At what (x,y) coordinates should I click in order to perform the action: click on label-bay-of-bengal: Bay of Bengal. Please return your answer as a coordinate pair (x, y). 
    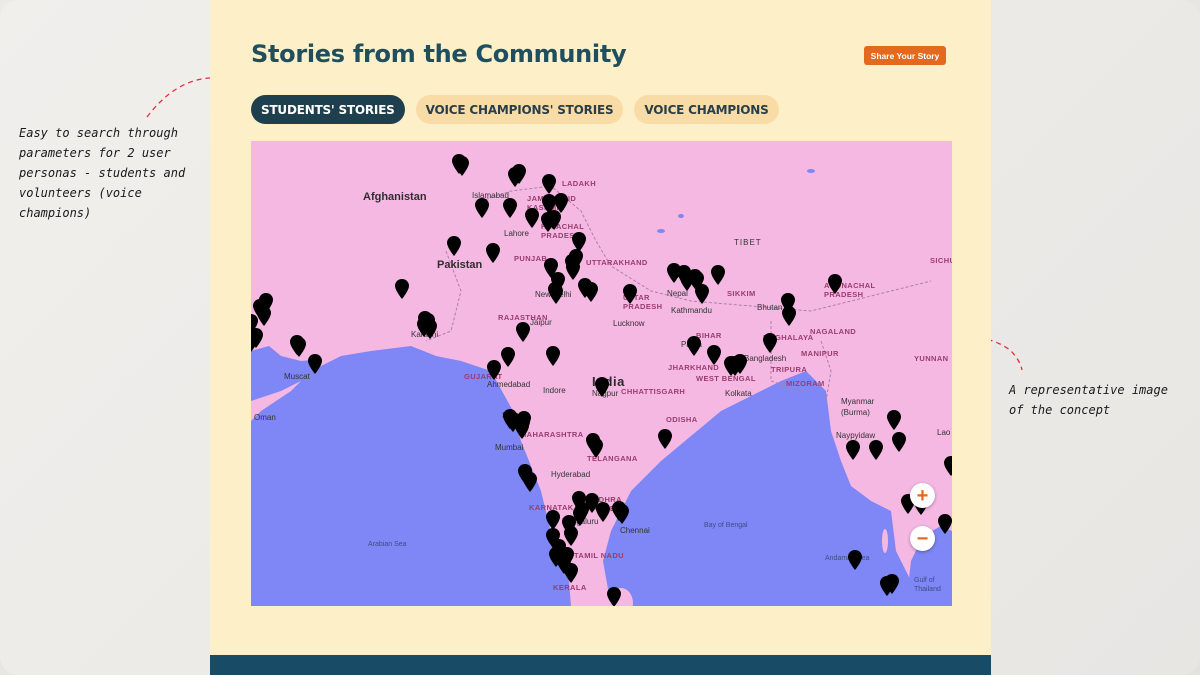
    Looking at the image, I should click on (726, 525).